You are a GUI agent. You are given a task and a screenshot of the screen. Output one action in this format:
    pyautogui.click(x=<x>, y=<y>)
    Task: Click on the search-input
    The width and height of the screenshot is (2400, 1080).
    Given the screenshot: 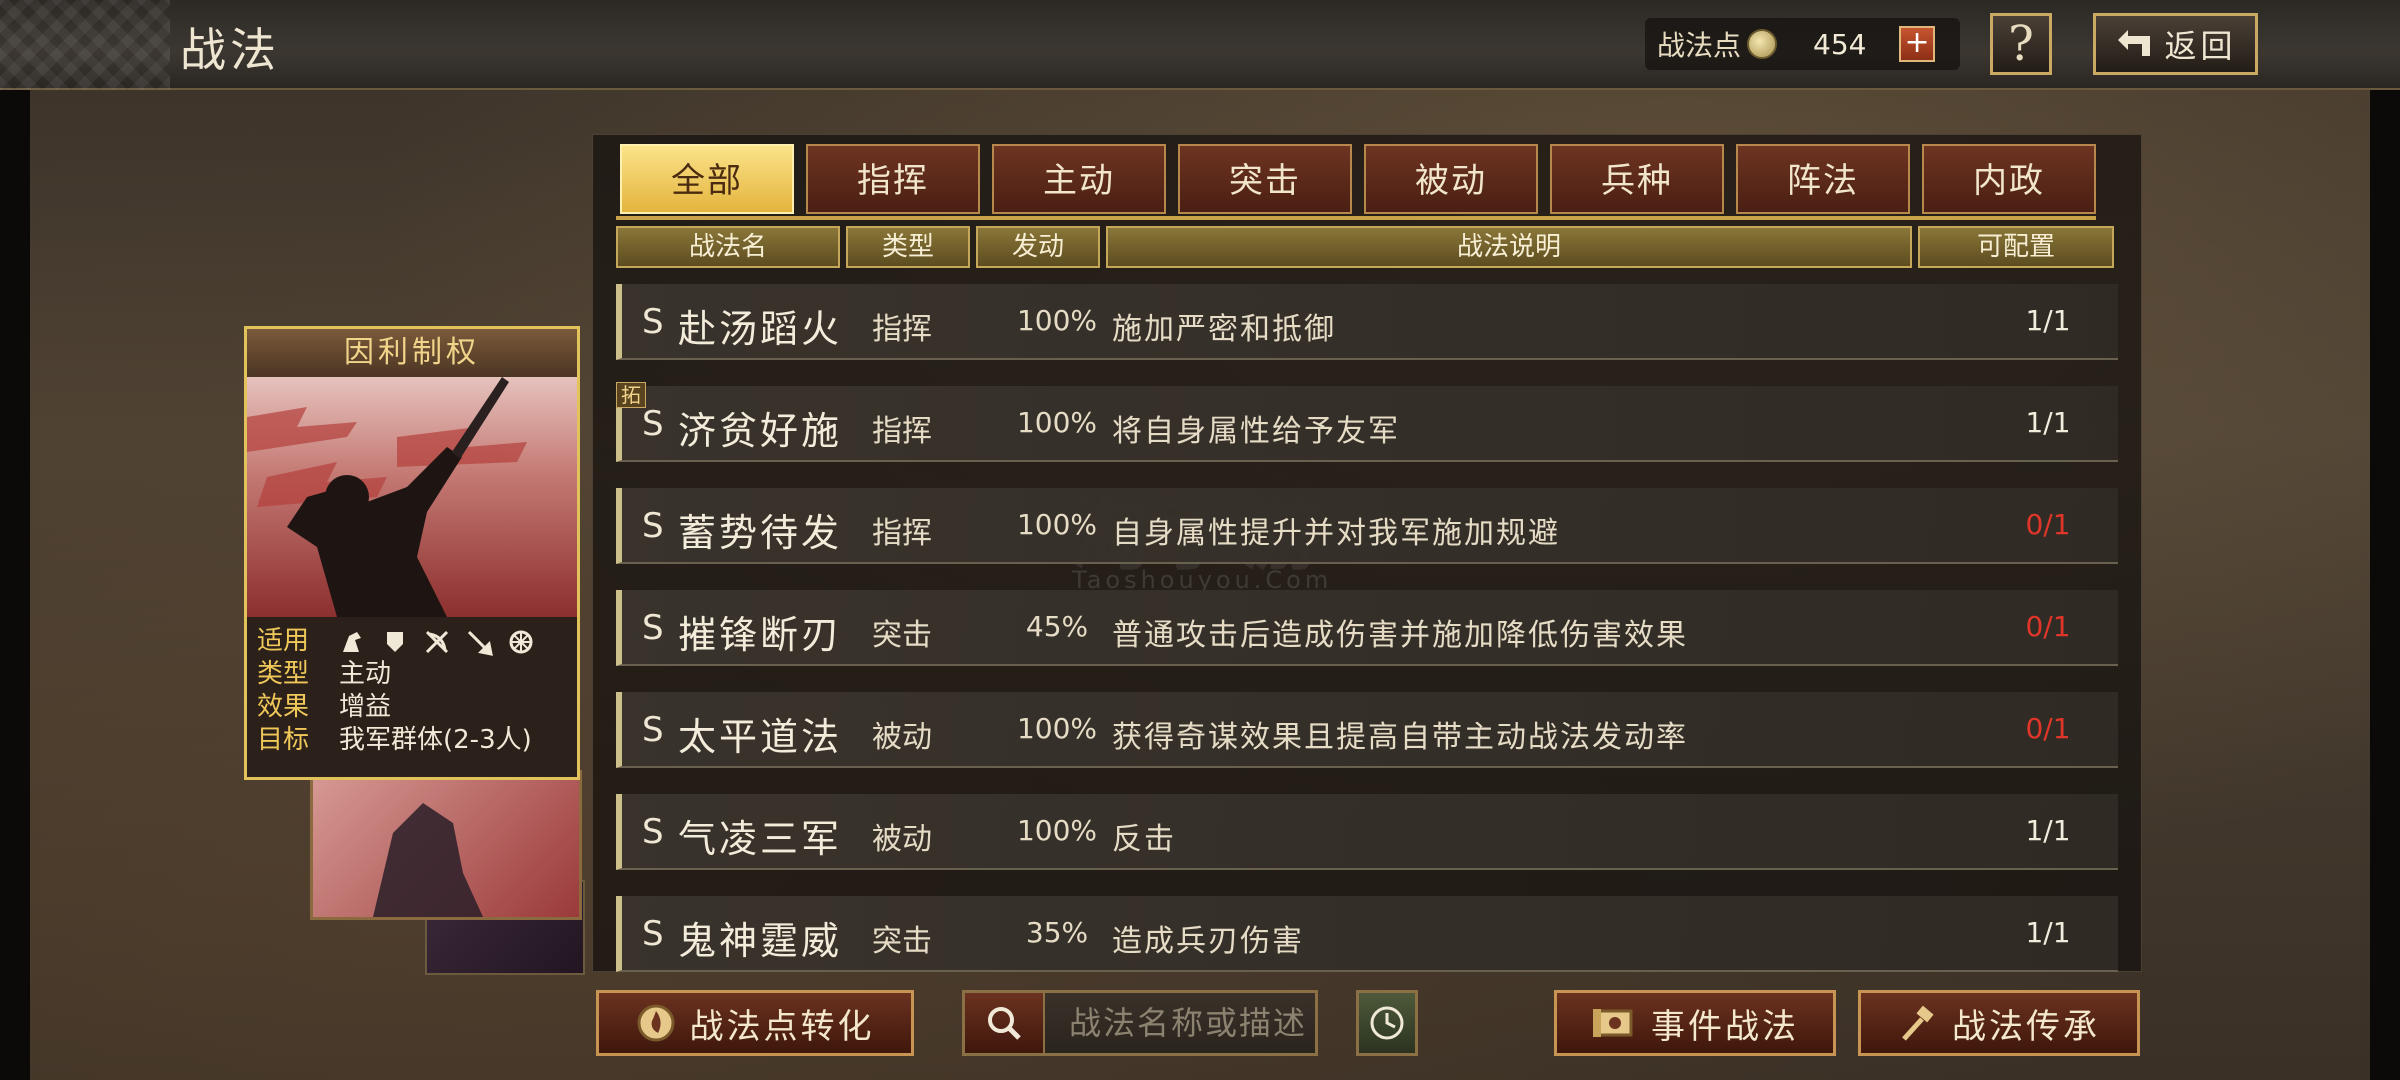 What is the action you would take?
    pyautogui.click(x=1180, y=1023)
    